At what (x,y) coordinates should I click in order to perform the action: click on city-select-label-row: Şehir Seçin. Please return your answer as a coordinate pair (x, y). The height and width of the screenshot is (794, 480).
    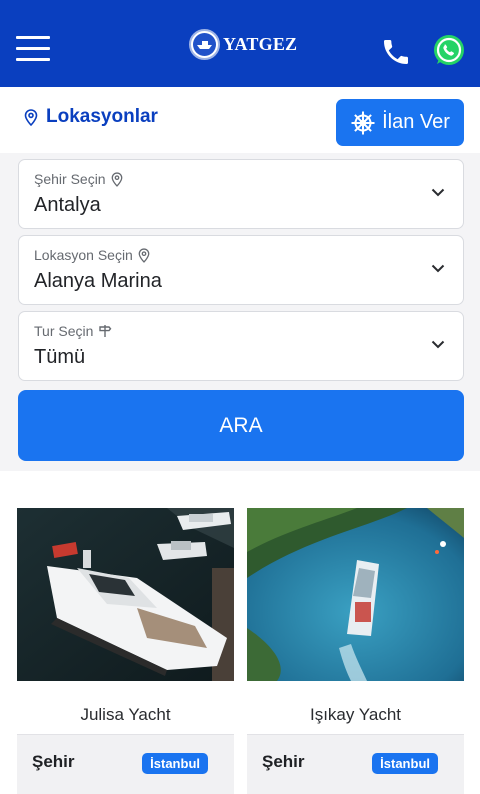
    Looking at the image, I should click on (78, 179).